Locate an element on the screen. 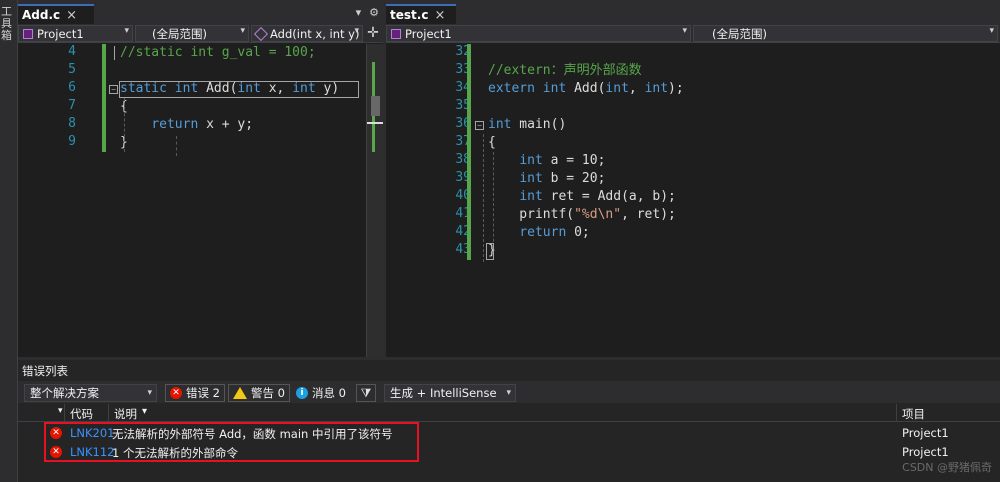  left-tab-bar: Add.c × ▾ ⚙ is located at coordinates (200, 14).